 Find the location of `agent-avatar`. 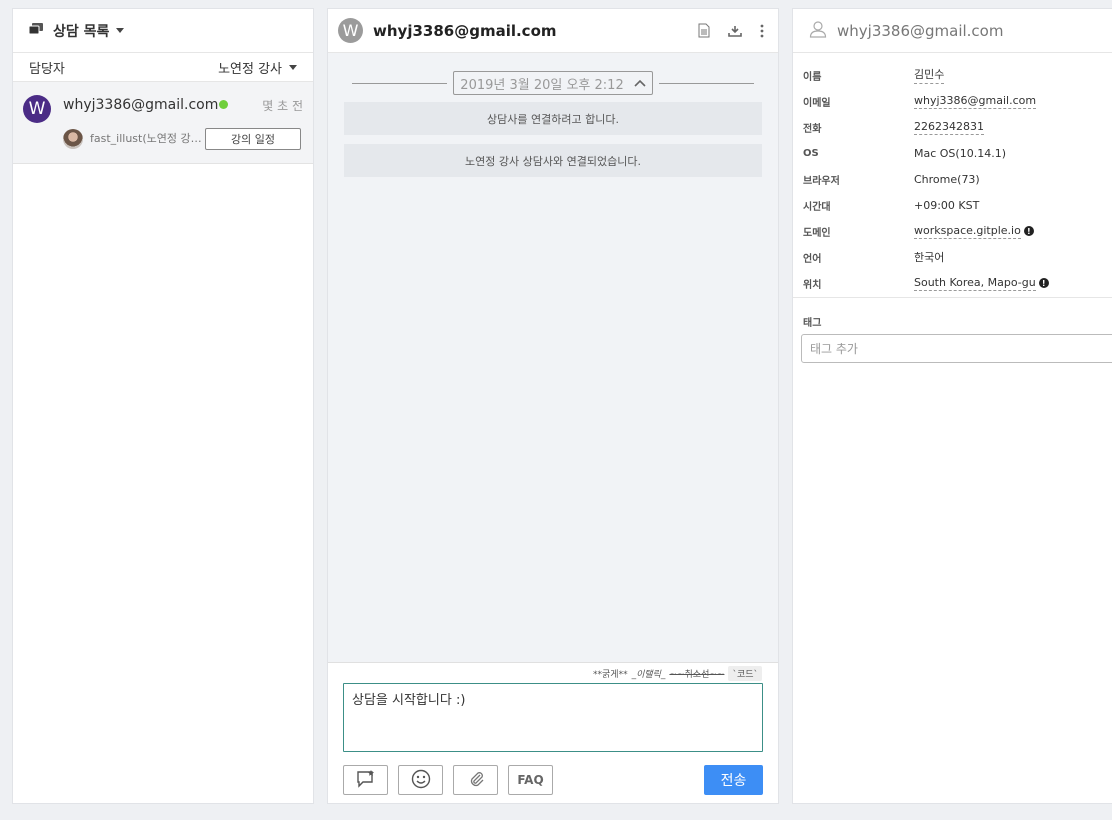

agent-avatar is located at coordinates (73, 139).